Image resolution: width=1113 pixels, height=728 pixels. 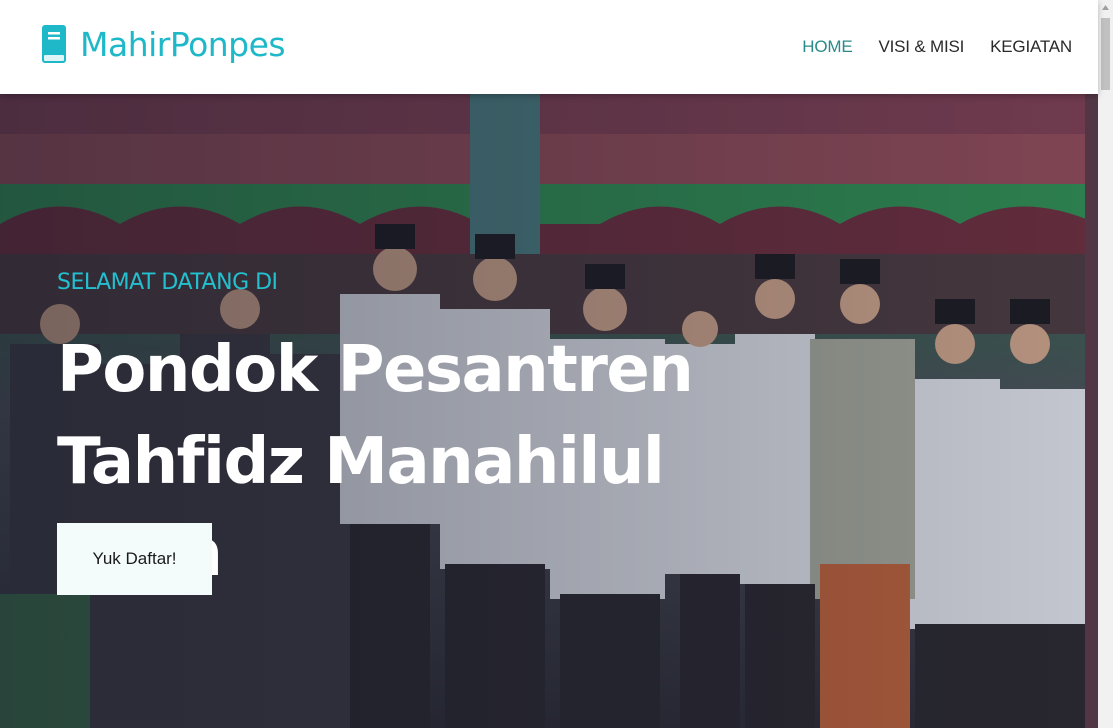 What do you see at coordinates (375, 370) in the screenshot?
I see `hero-title-line-1: Pondok Pesantren` at bounding box center [375, 370].